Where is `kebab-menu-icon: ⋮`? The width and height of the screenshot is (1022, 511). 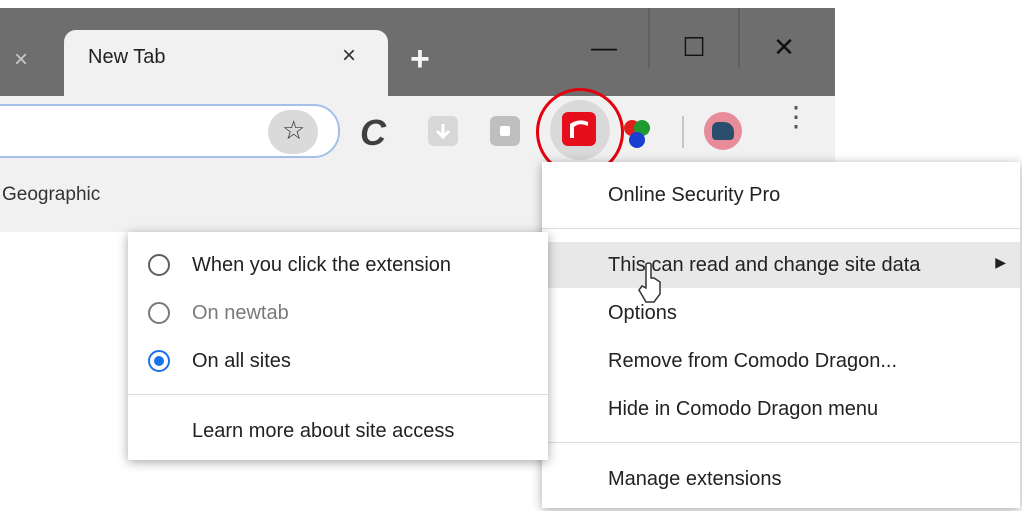 kebab-menu-icon: ⋮ is located at coordinates (796, 117).